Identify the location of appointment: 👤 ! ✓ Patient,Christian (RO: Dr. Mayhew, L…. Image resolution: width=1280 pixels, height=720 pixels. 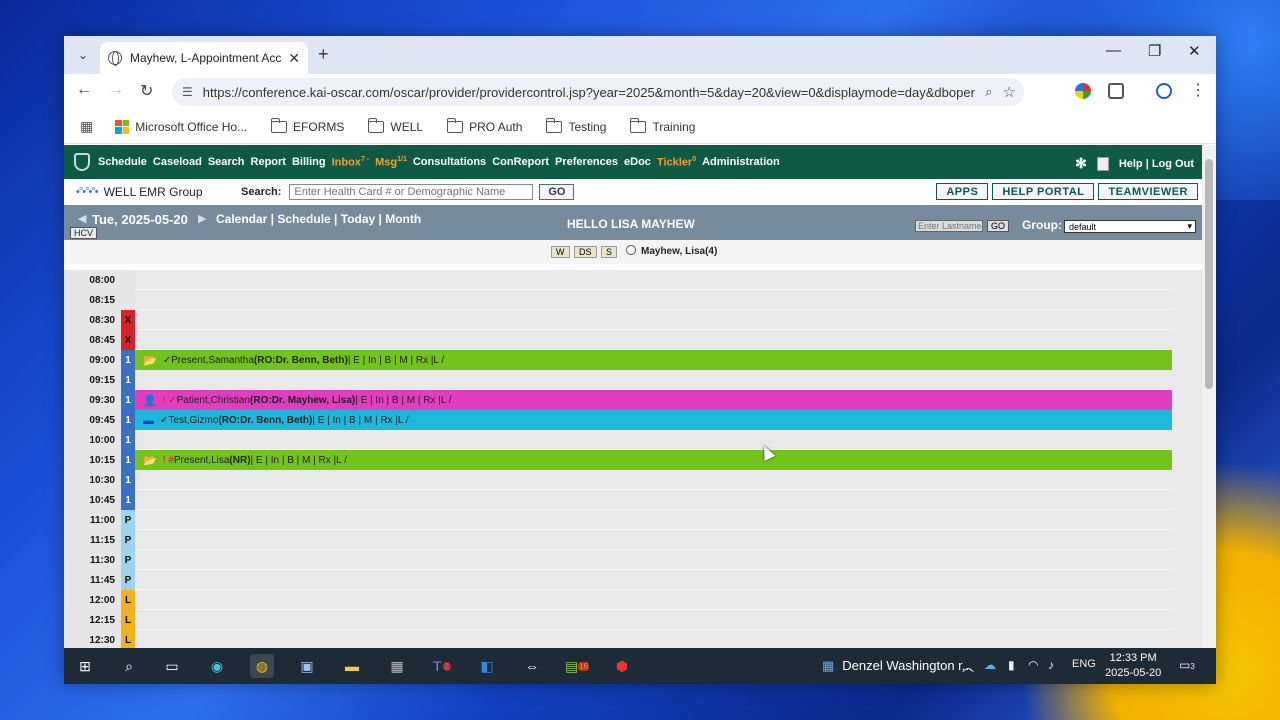
(653, 400).